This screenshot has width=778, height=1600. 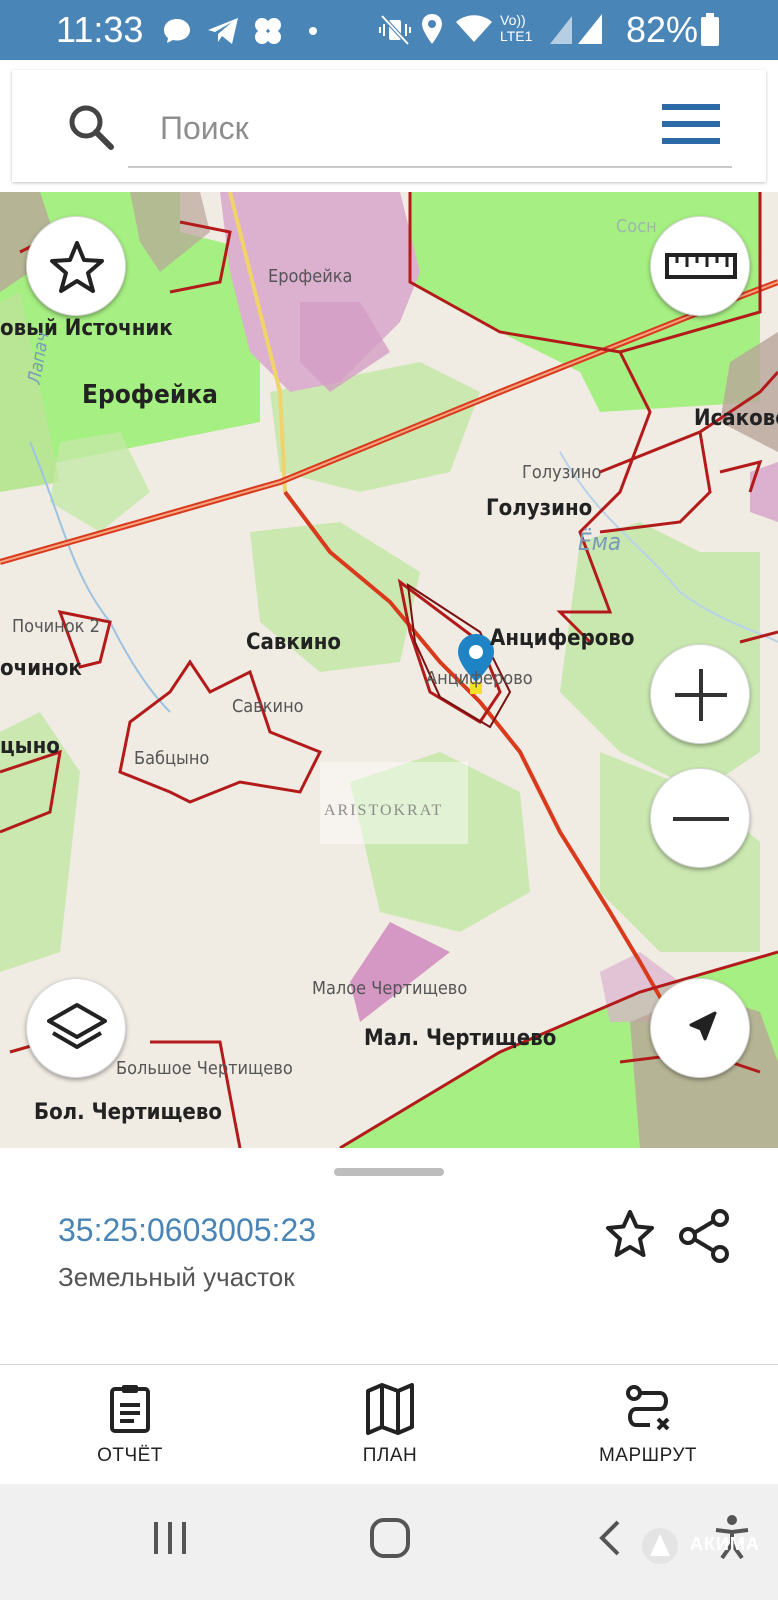 I want to click on layers-icon, so click(x=77, y=1026).